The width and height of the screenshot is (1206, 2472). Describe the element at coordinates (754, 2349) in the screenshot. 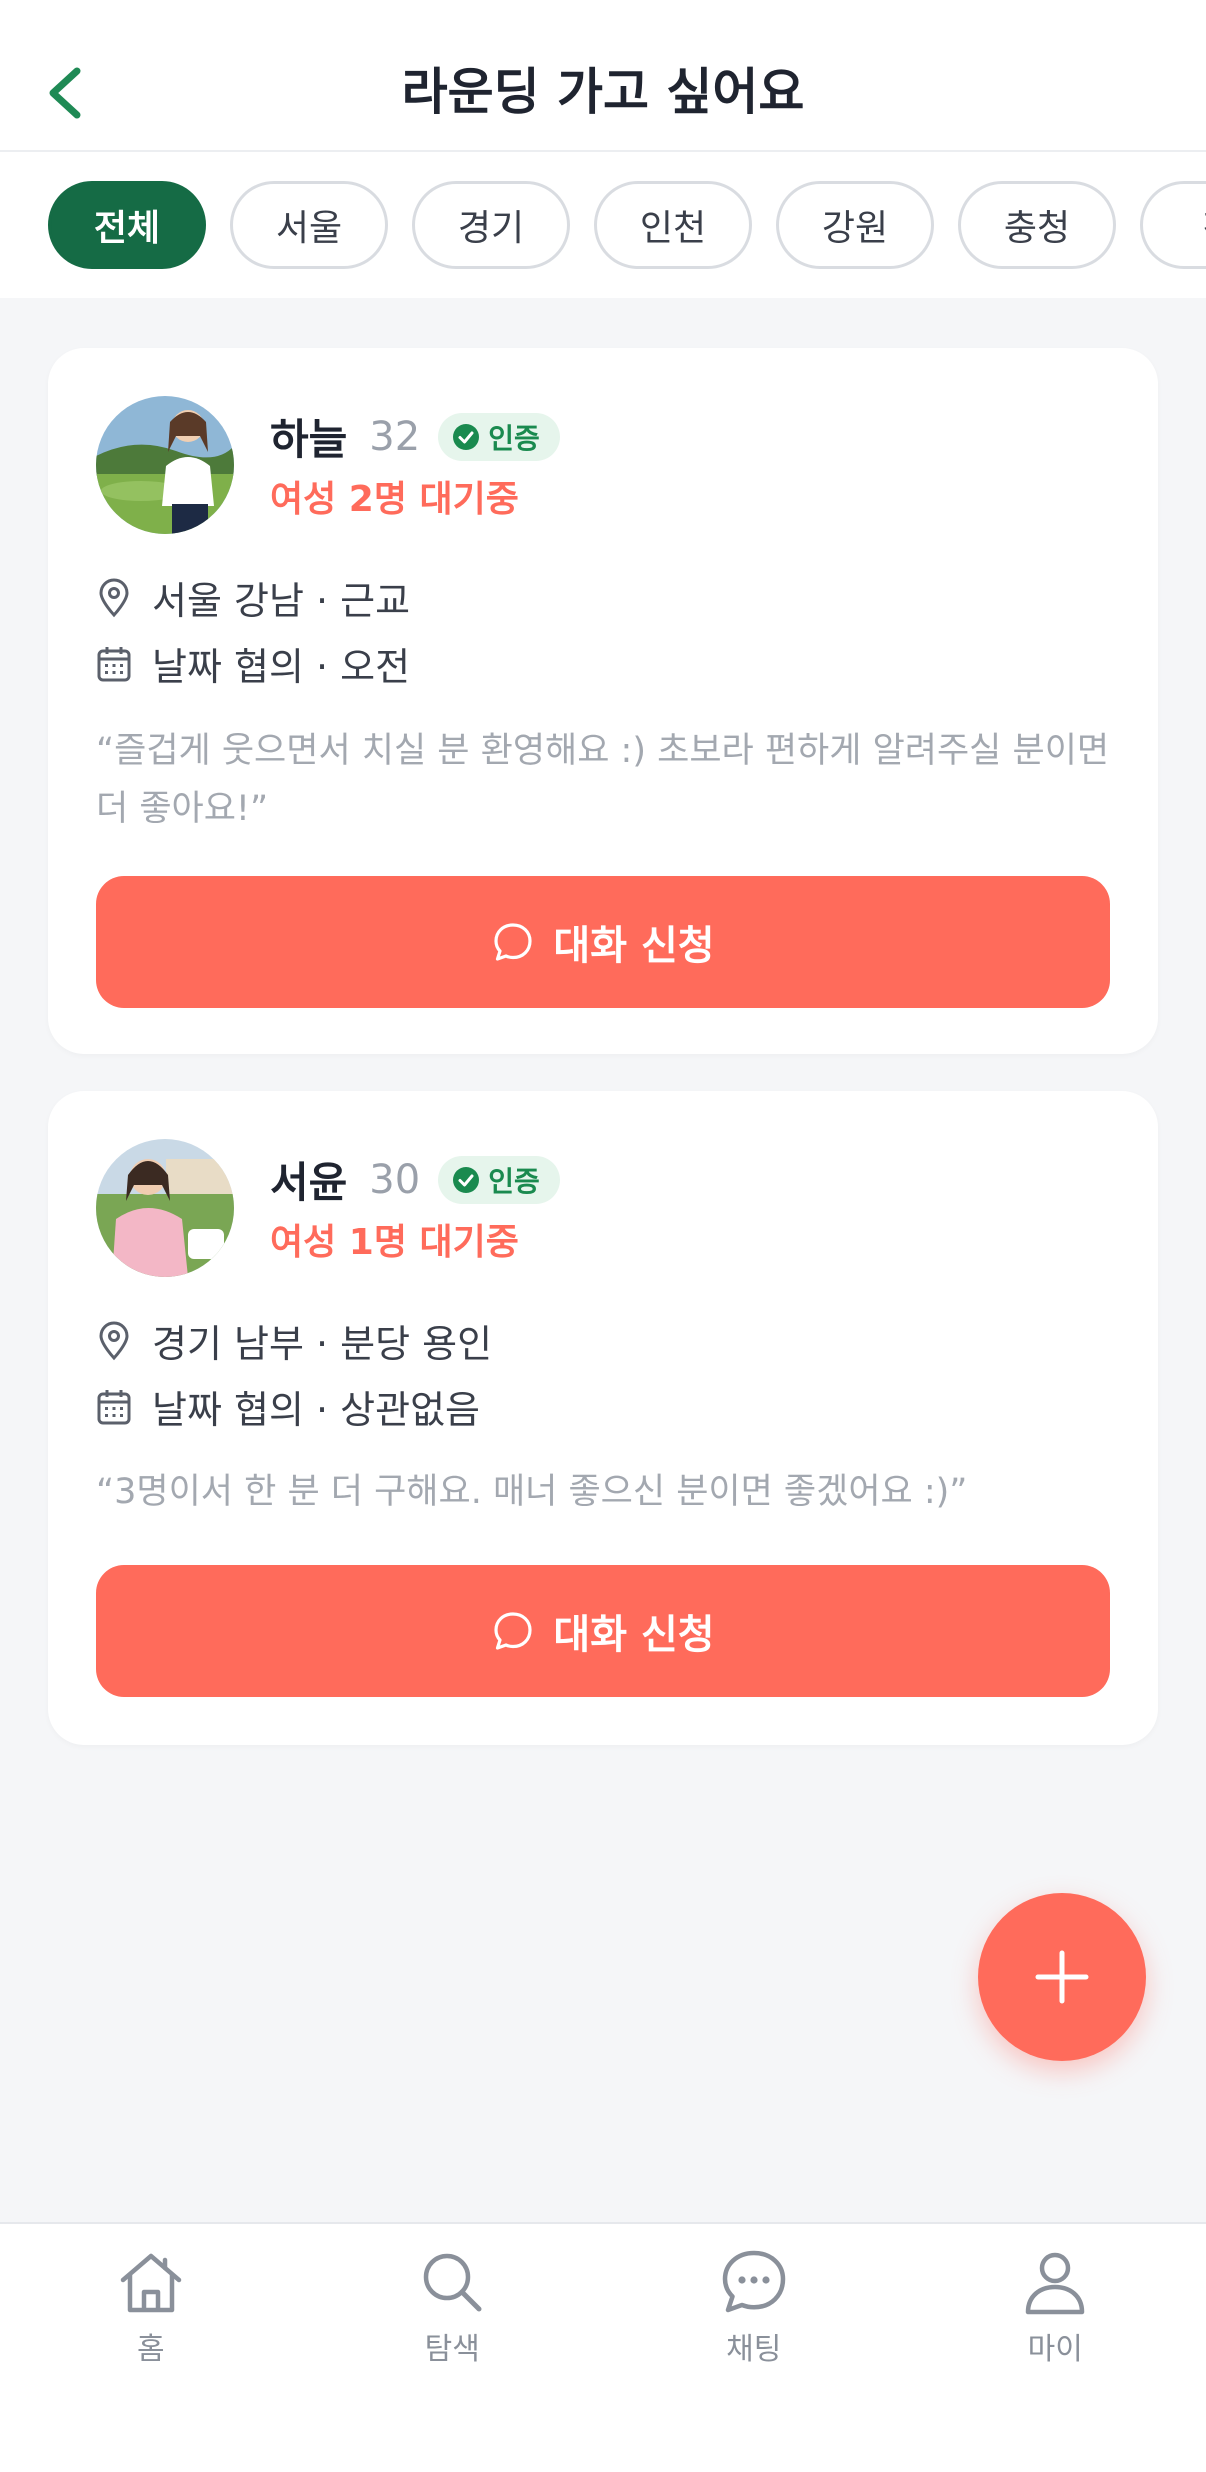

I see `nav-chat-label: 채팅` at that location.